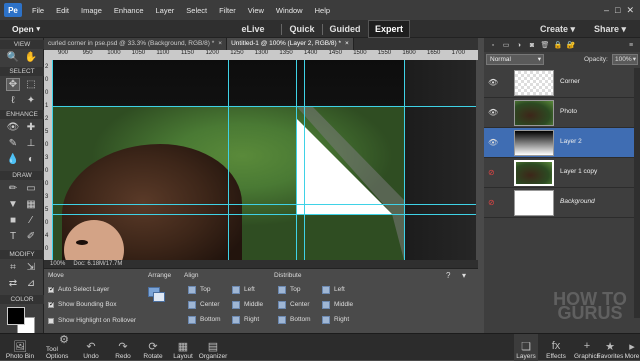 The width and height of the screenshot is (640, 361). What do you see at coordinates (196, 10) in the screenshot?
I see `menu-select: Select` at bounding box center [196, 10].